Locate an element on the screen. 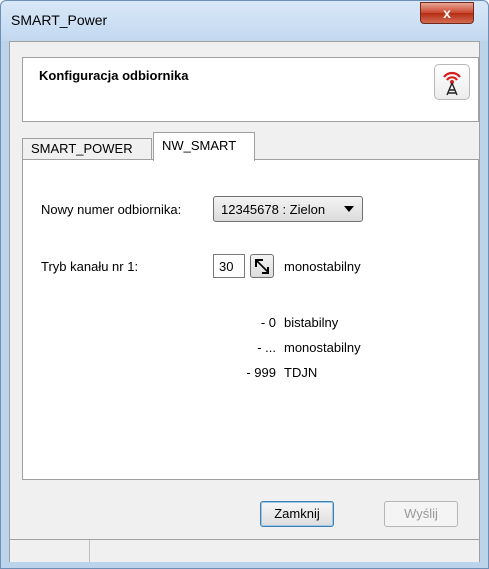 Image resolution: width=489 pixels, height=569 pixels. window-title: SMART_Power is located at coordinates (59, 20).